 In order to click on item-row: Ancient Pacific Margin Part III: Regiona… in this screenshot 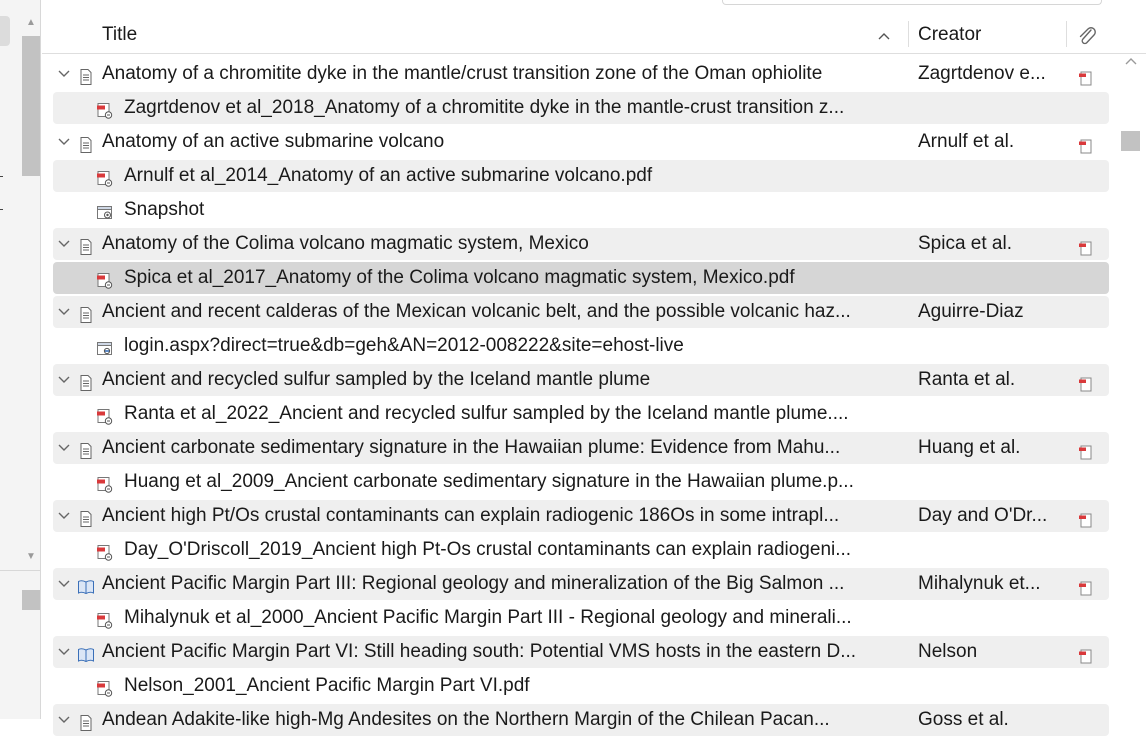, I will do `click(581, 584)`.